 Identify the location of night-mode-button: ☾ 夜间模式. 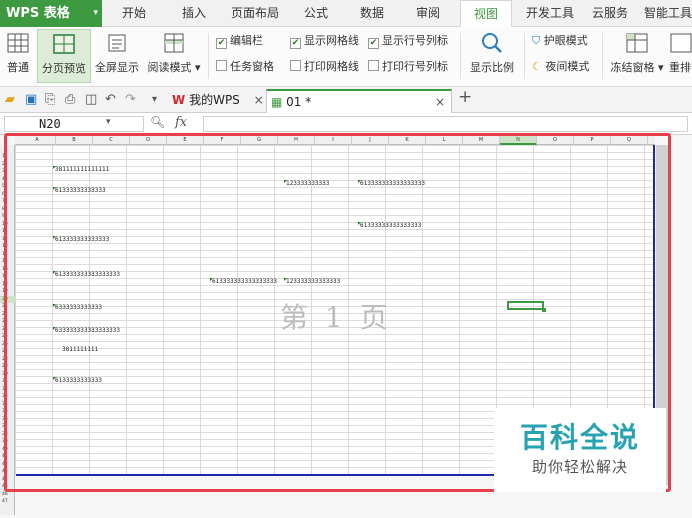
(560, 67).